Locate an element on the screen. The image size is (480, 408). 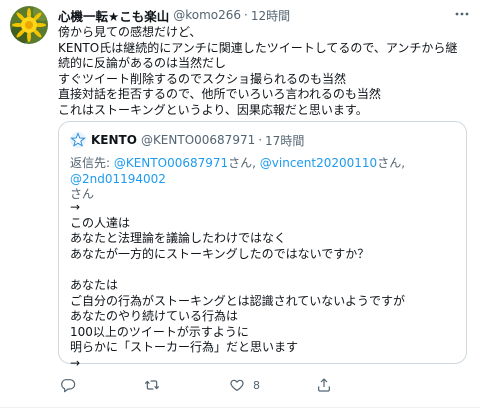
heart-icon is located at coordinates (237, 385).